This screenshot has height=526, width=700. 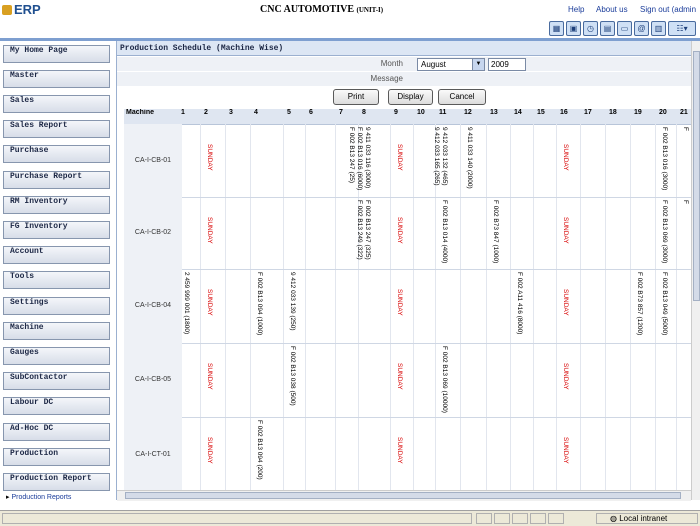 I want to click on chat-icon: ▭, so click(x=624, y=28).